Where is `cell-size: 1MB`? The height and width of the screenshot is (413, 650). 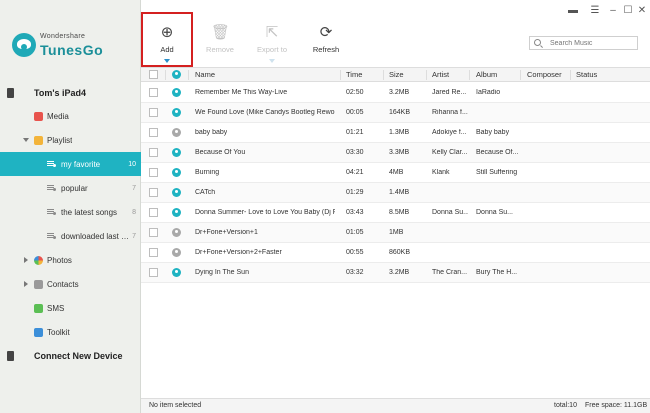 cell-size: 1MB is located at coordinates (396, 232).